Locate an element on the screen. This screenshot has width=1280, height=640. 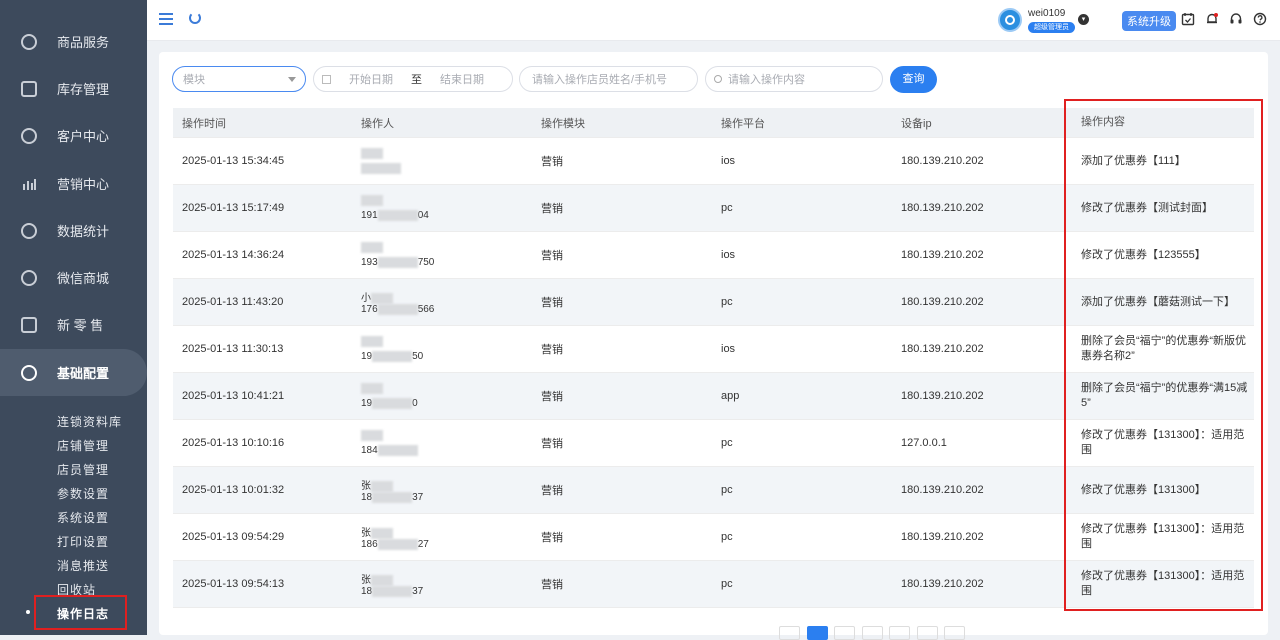
header-platform: 操作平台 is located at coordinates (743, 123).